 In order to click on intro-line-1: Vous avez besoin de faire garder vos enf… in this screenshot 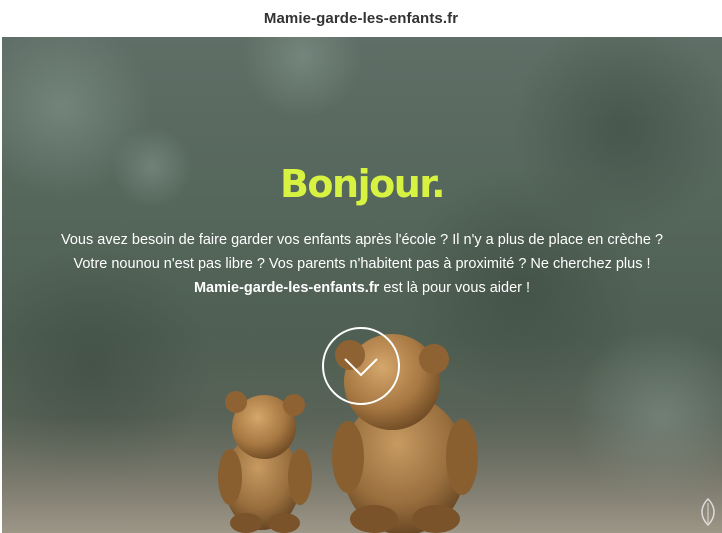, I will do `click(362, 240)`.